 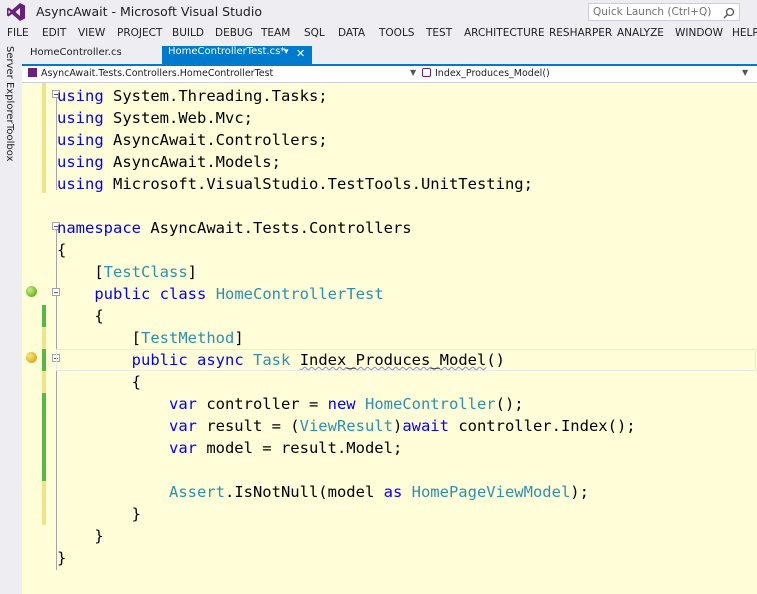 I want to click on test-passed-icon, so click(x=31, y=291).